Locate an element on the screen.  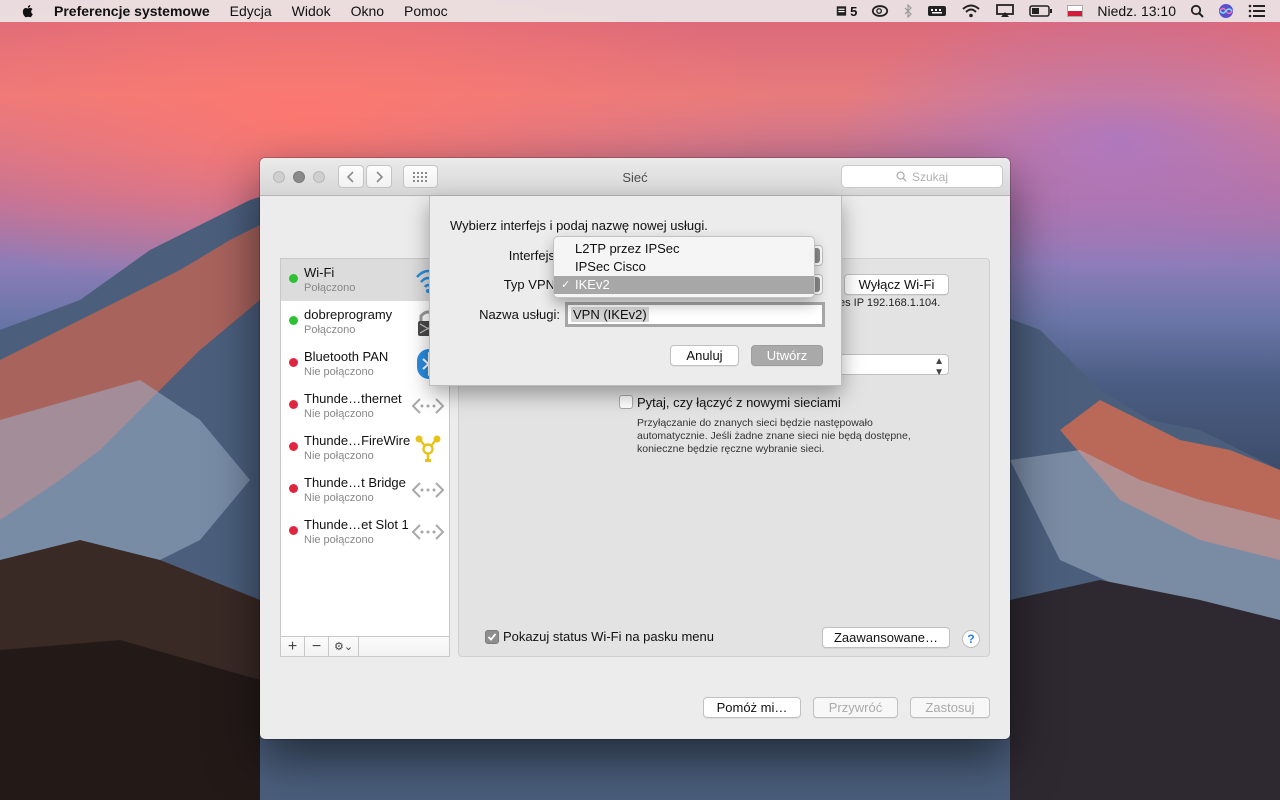
service-actions-gear-button: ⚙︎⌄ is located at coordinates (344, 646).